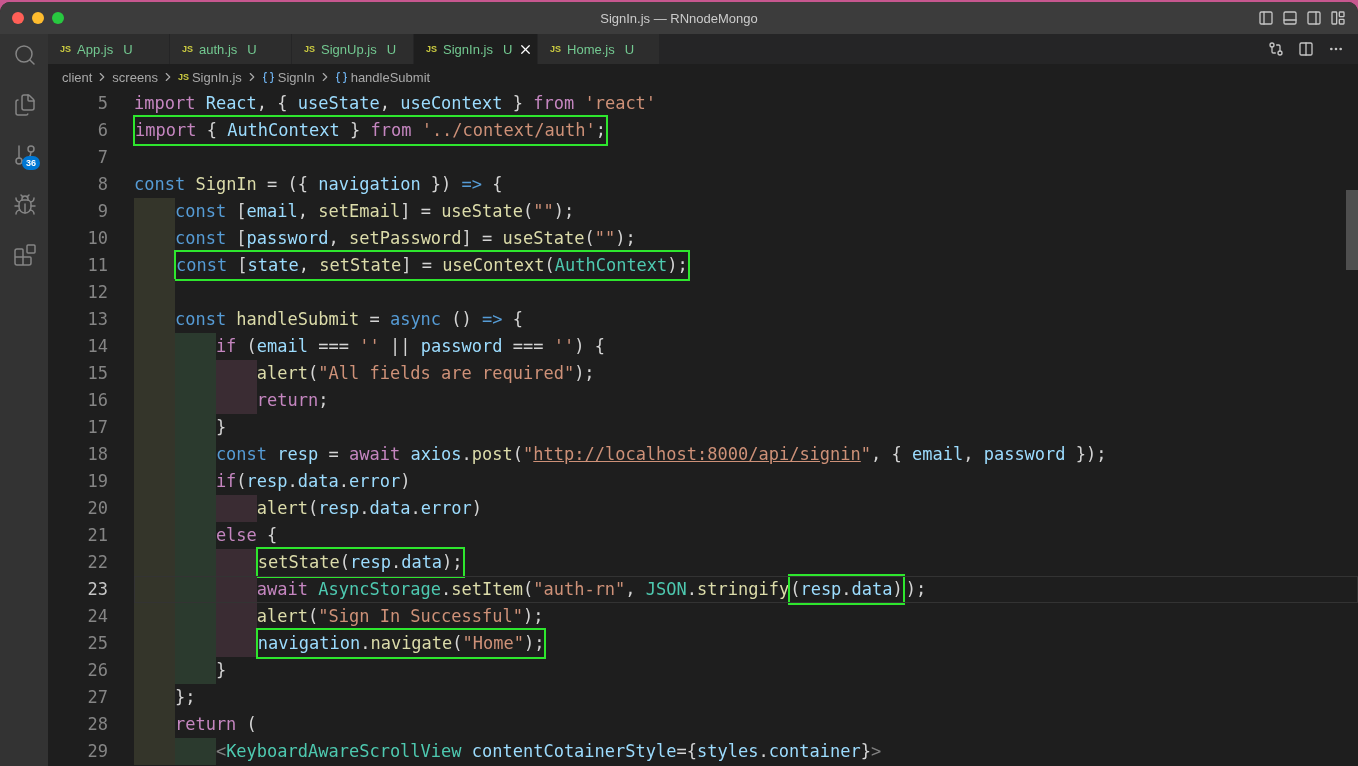 This screenshot has width=1358, height=766. What do you see at coordinates (97, 562) in the screenshot?
I see `line-number: 22` at bounding box center [97, 562].